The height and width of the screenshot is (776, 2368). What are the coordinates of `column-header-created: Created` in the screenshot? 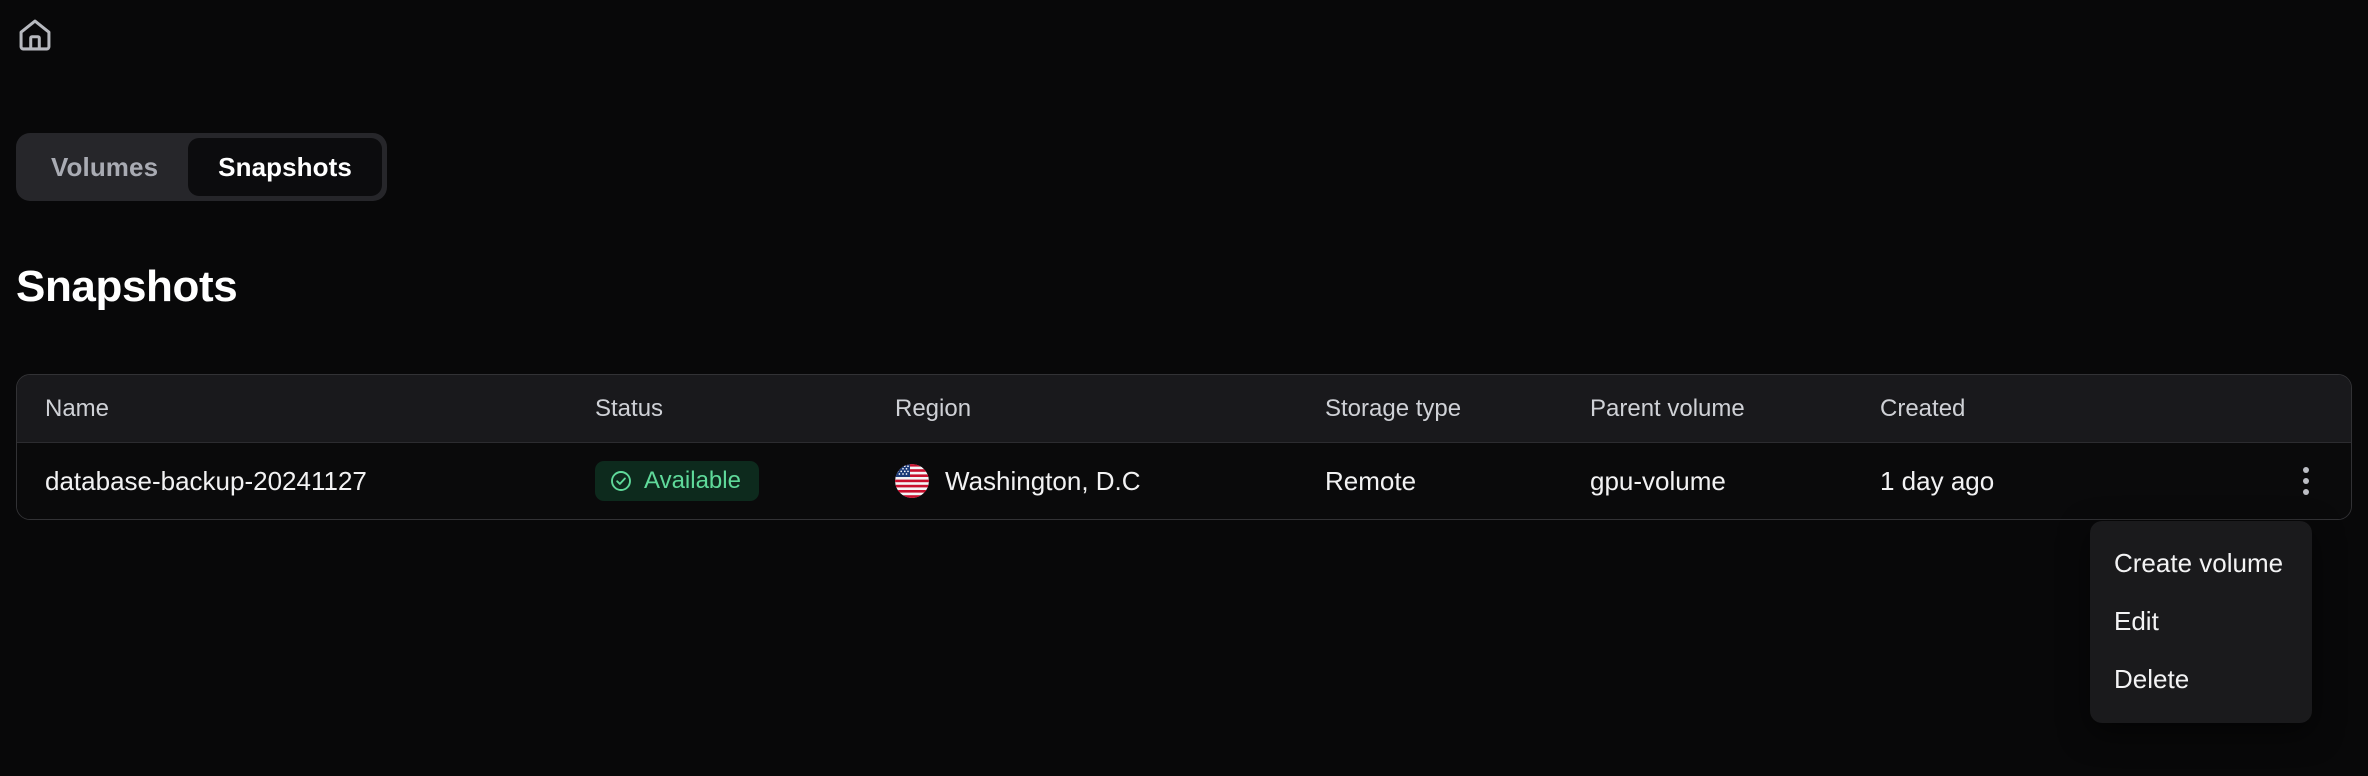 It's located at (1923, 408).